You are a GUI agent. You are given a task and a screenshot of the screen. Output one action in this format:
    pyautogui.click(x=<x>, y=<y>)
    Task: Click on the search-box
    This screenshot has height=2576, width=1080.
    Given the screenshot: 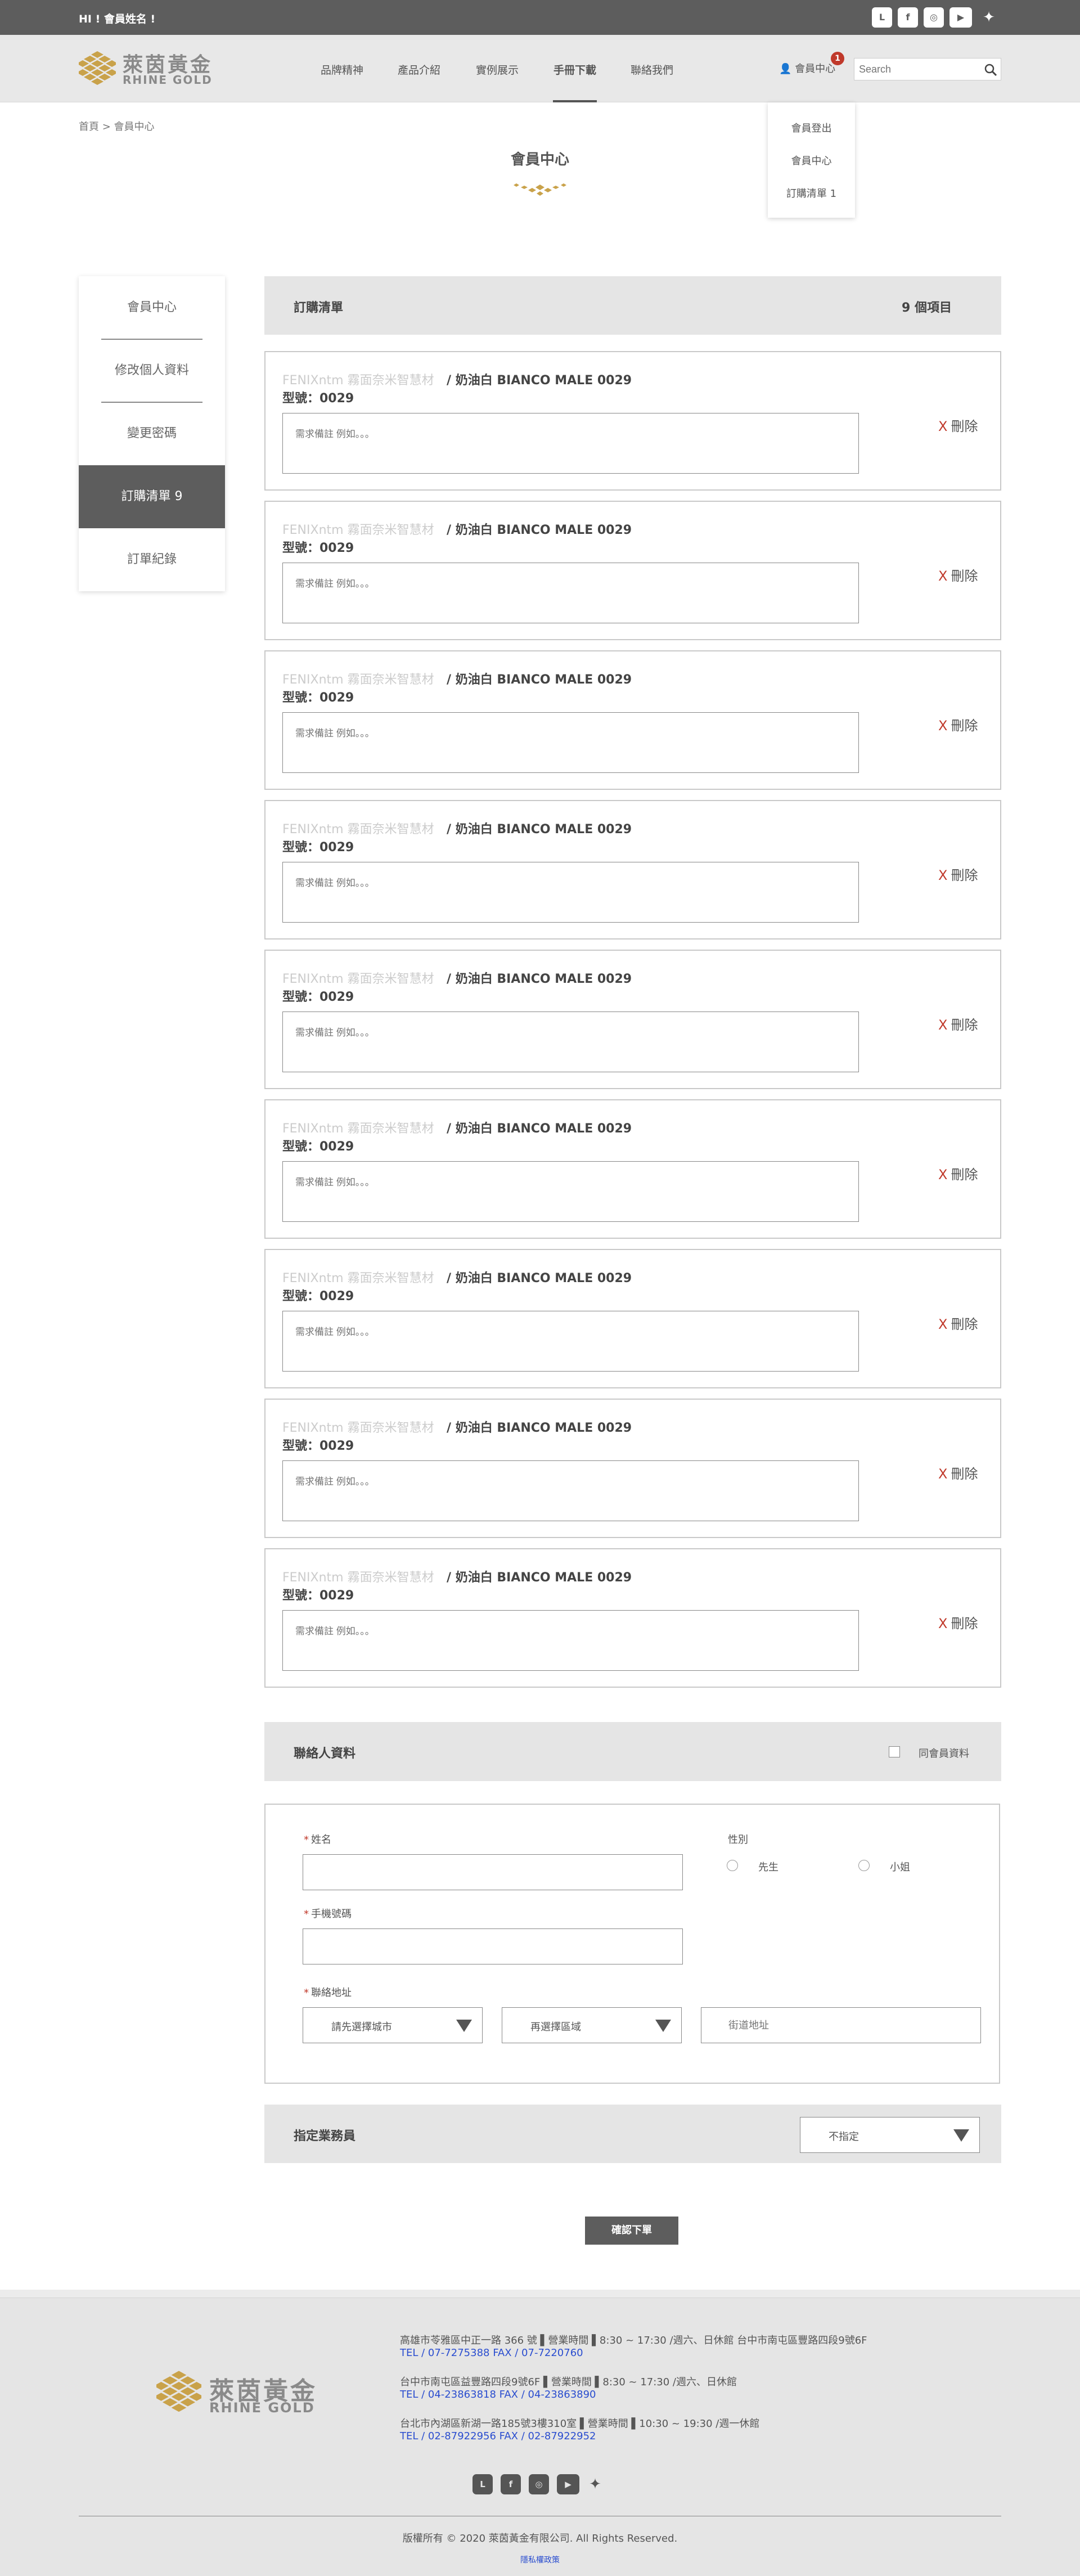 What is the action you would take?
    pyautogui.click(x=927, y=69)
    